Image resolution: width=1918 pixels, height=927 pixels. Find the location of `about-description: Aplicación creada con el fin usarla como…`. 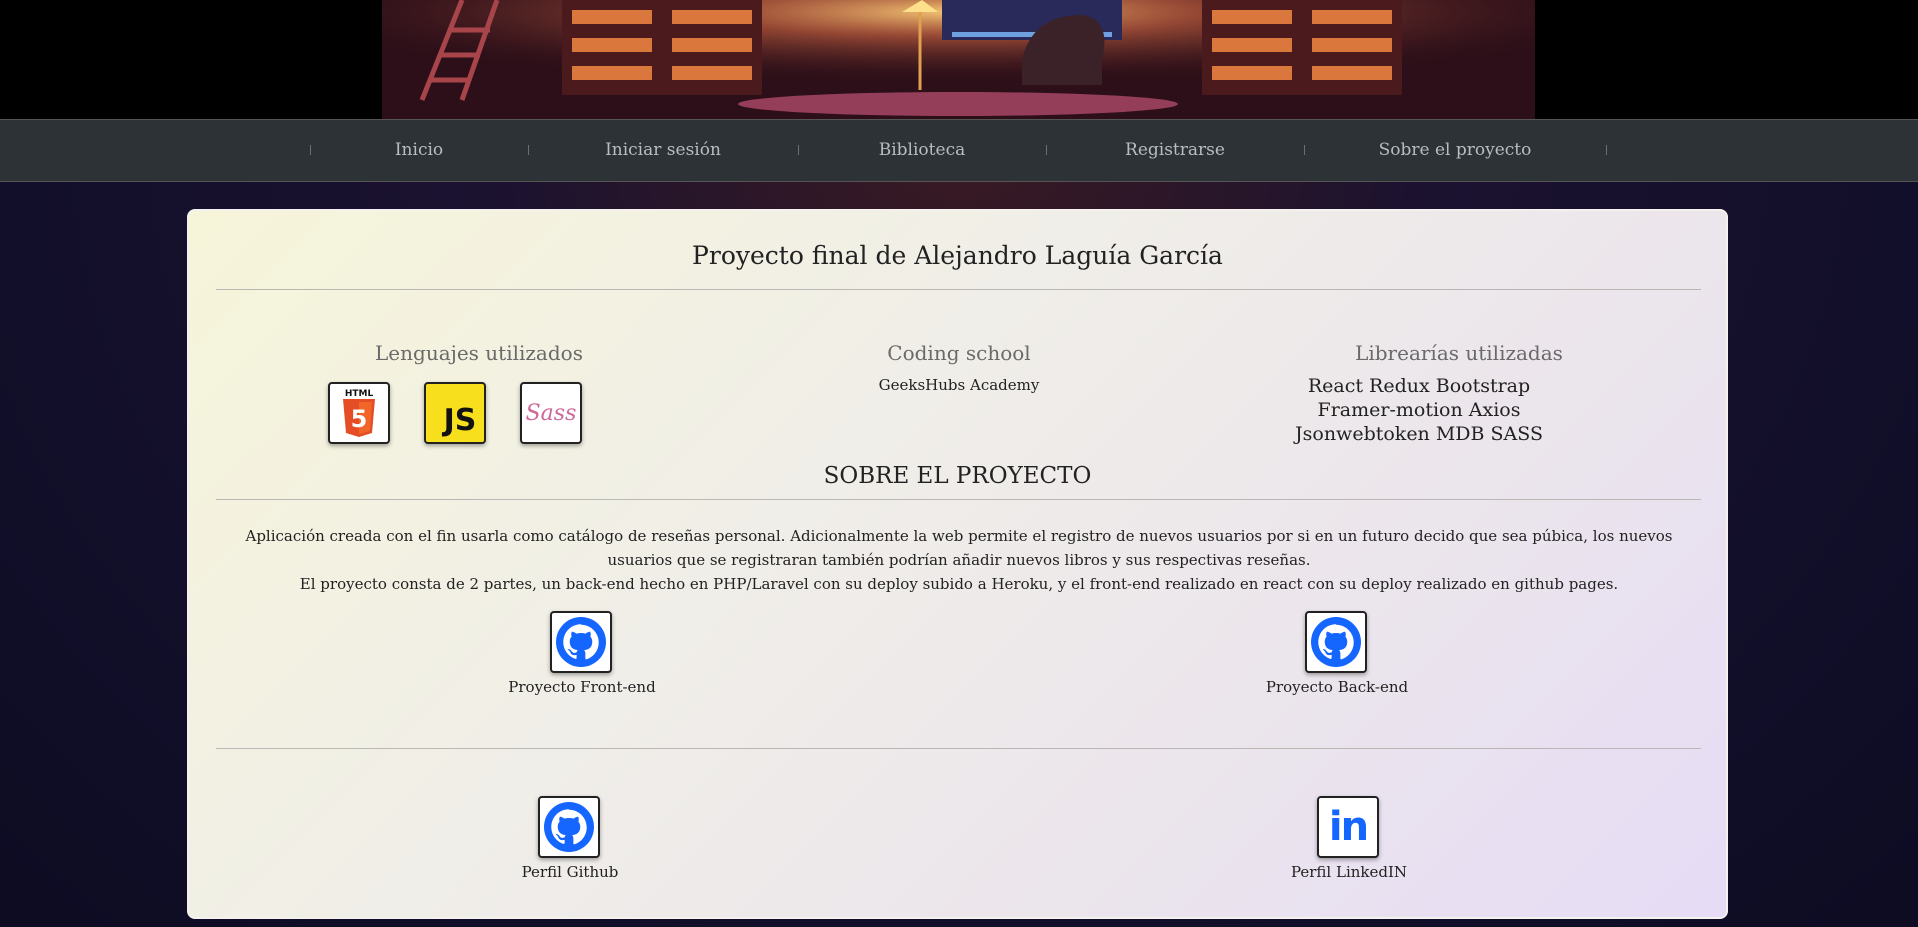

about-description: Aplicación creada con el fin usarla como… is located at coordinates (959, 560).